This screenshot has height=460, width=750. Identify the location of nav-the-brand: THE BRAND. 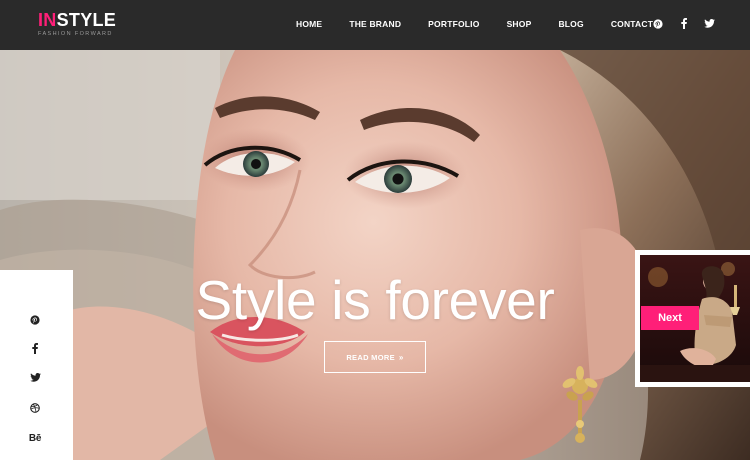
(375, 24).